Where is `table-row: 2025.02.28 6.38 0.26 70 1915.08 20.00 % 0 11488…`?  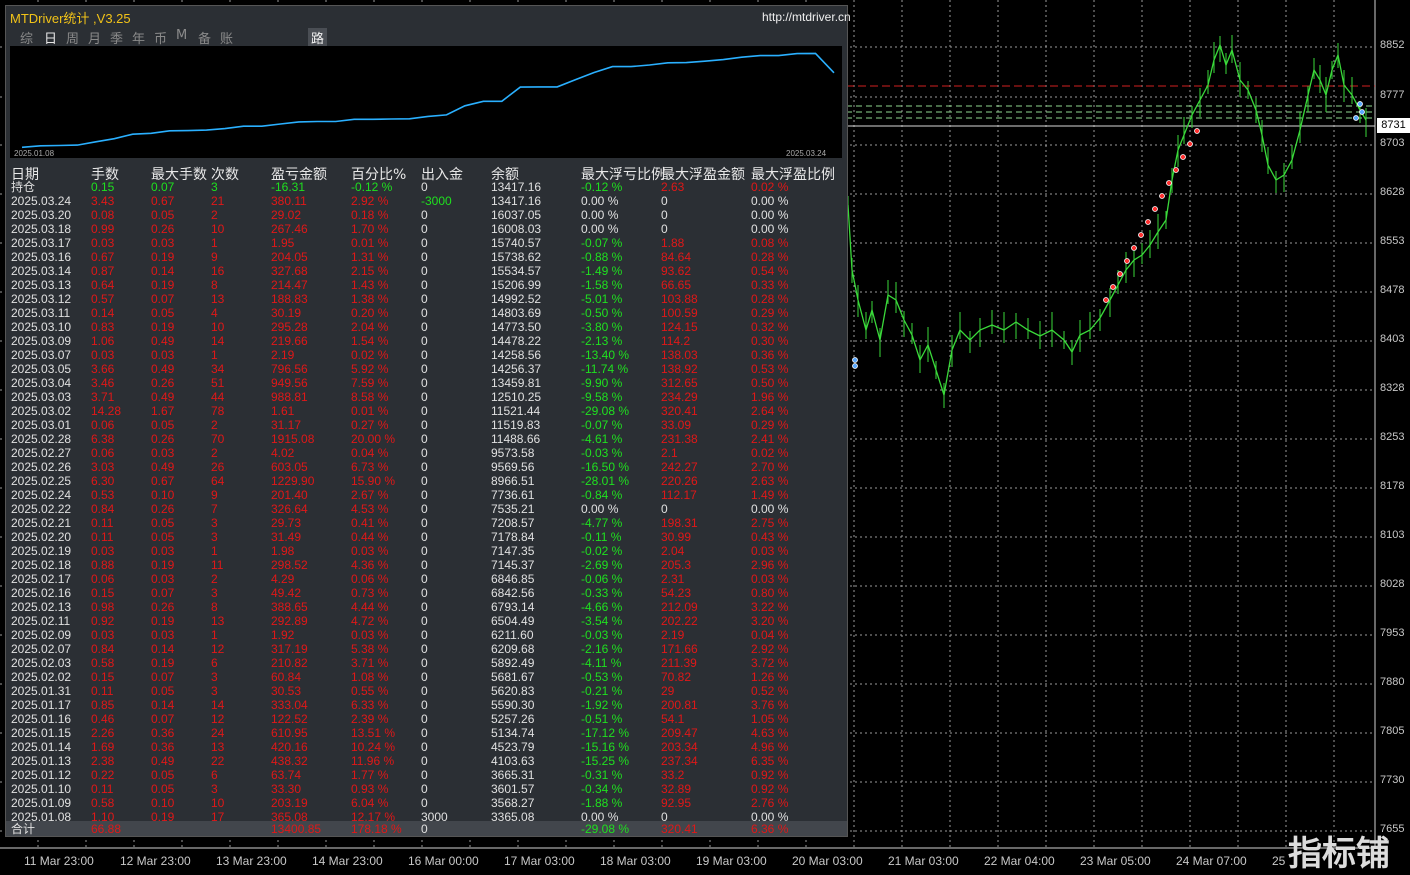
table-row: 2025.02.28 6.38 0.26 70 1915.08 20.00 % 0 11488… is located at coordinates (426, 439).